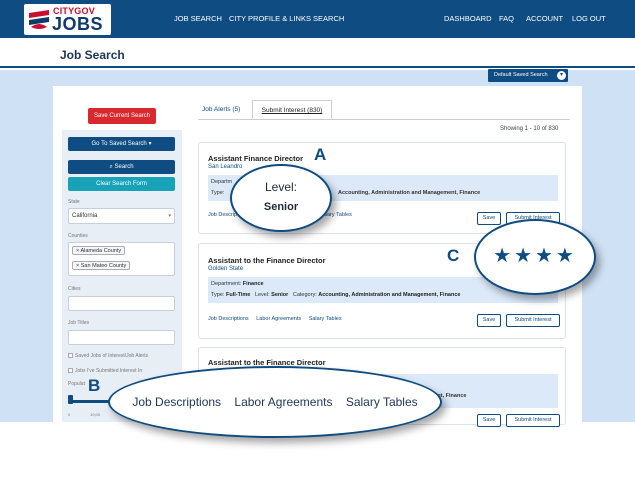 The image size is (635, 480). What do you see at coordinates (468, 18) in the screenshot?
I see `nav-dashboard: DASHBOARD` at bounding box center [468, 18].